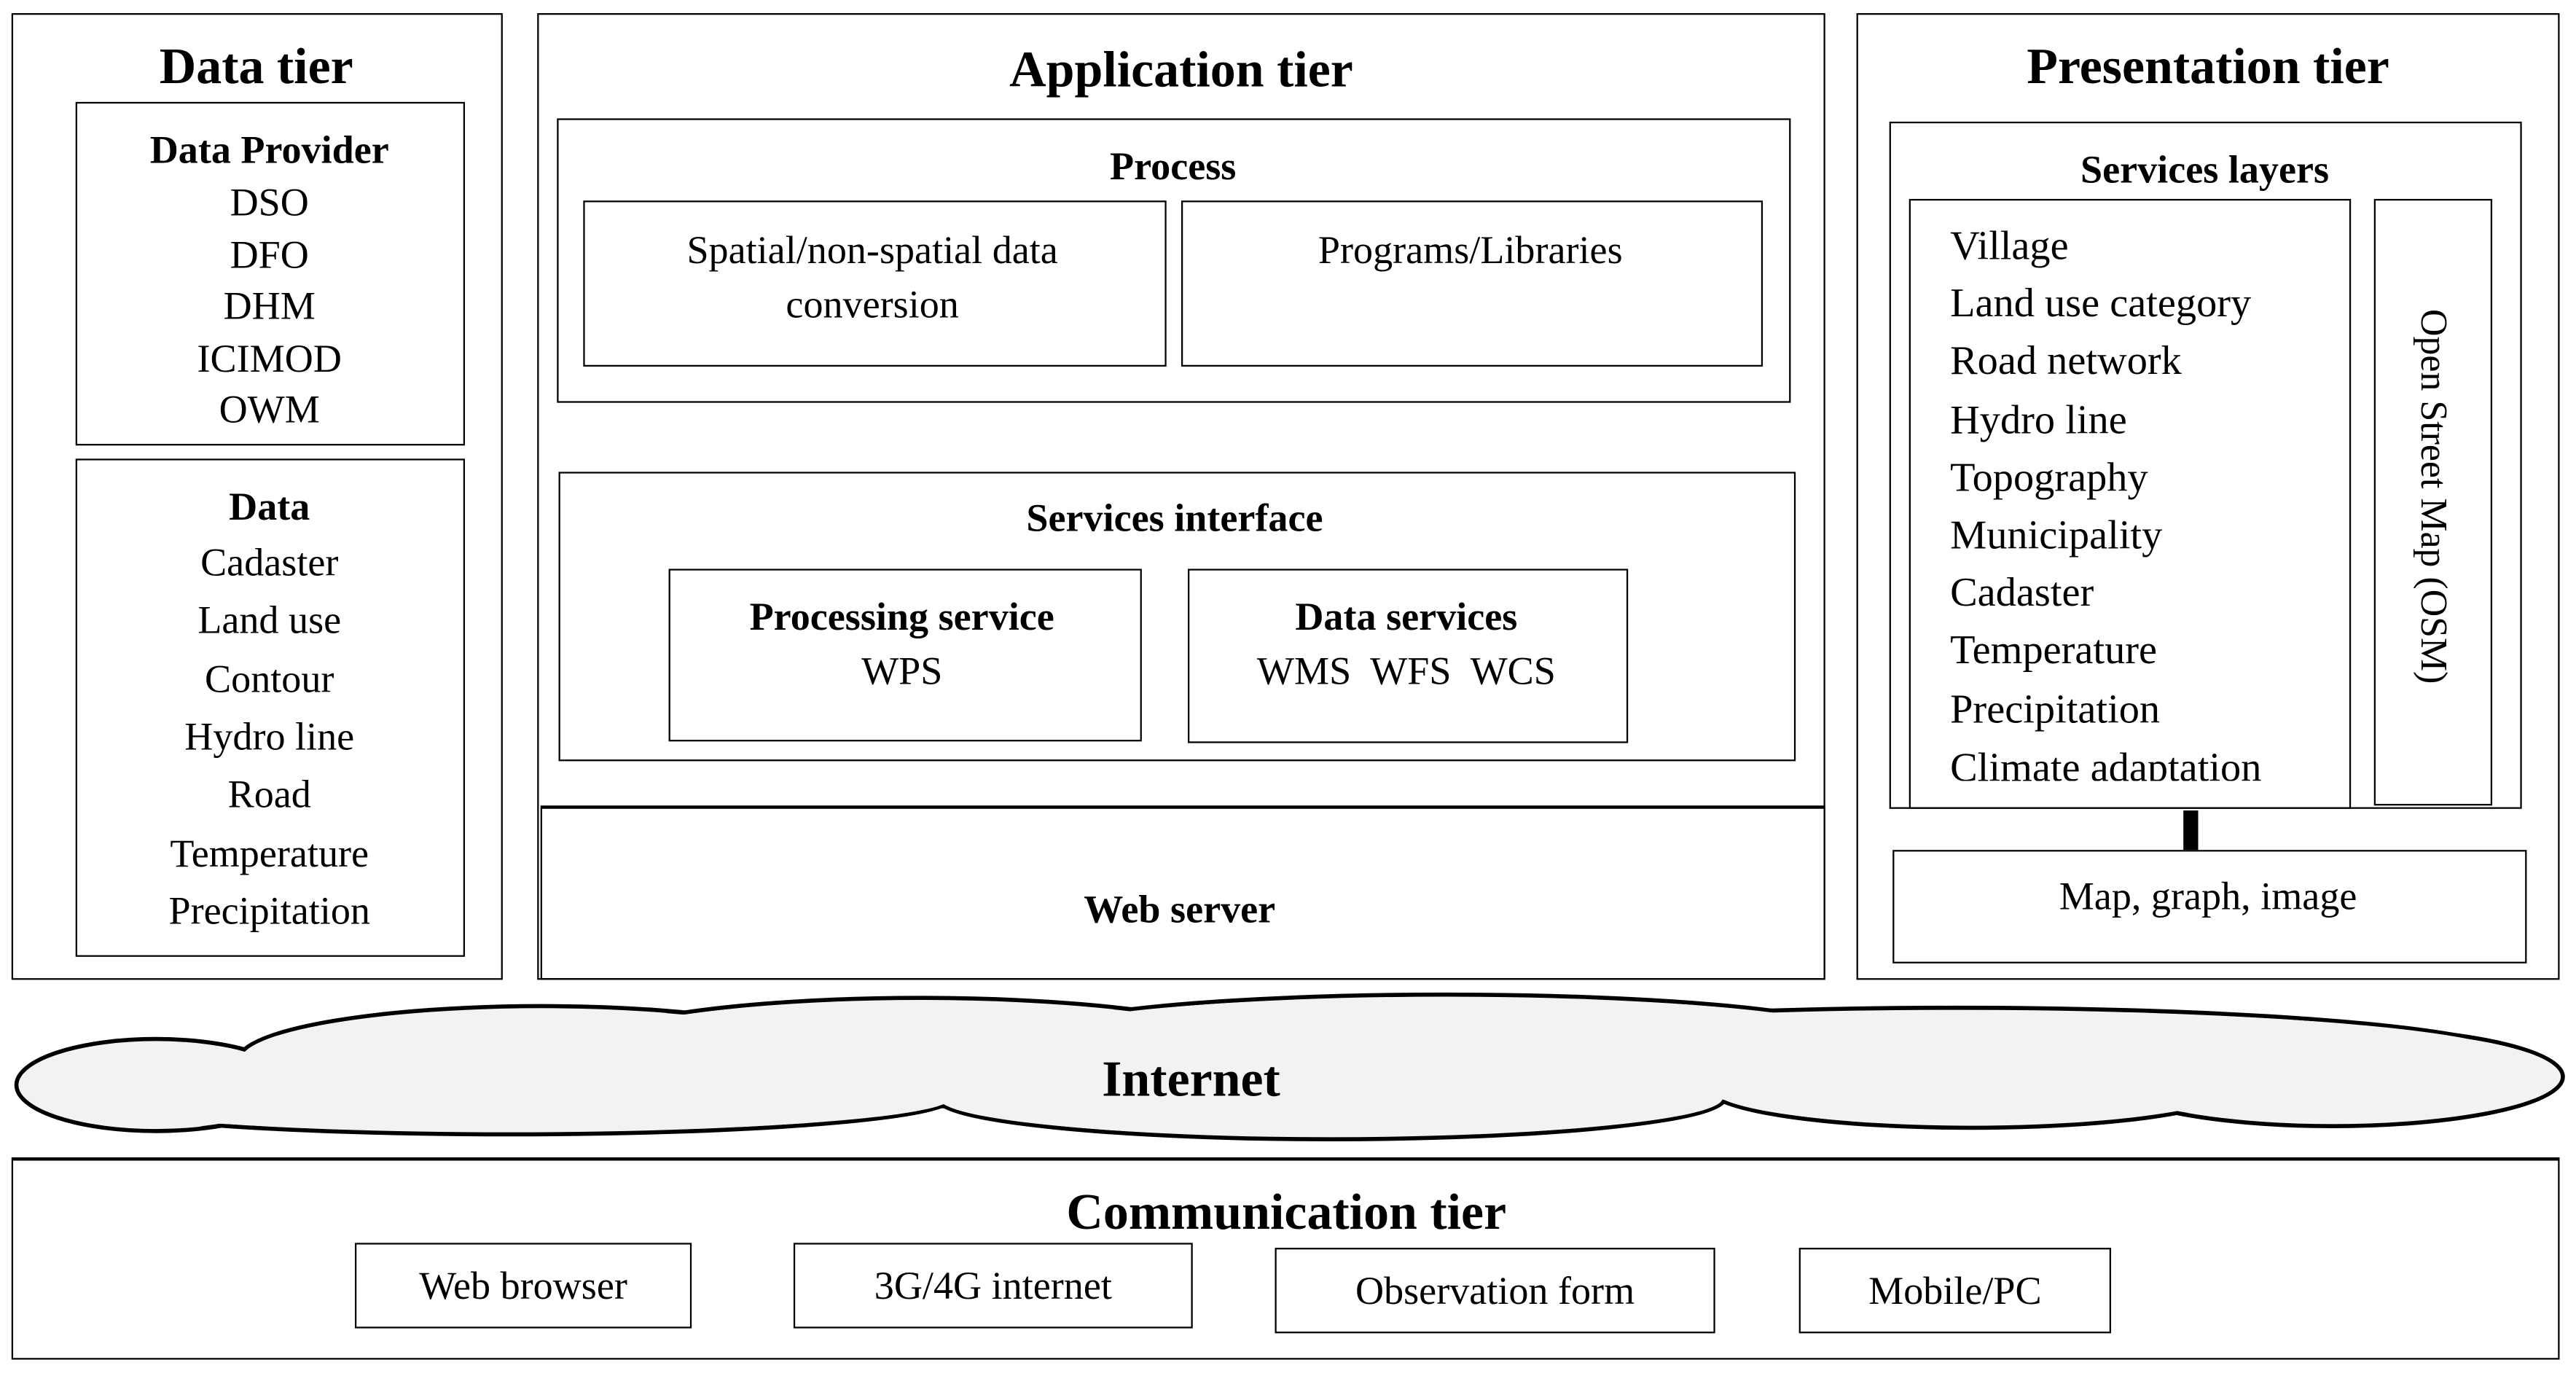 The image size is (2576, 1376). I want to click on internet-label: Internet, so click(1191, 1078).